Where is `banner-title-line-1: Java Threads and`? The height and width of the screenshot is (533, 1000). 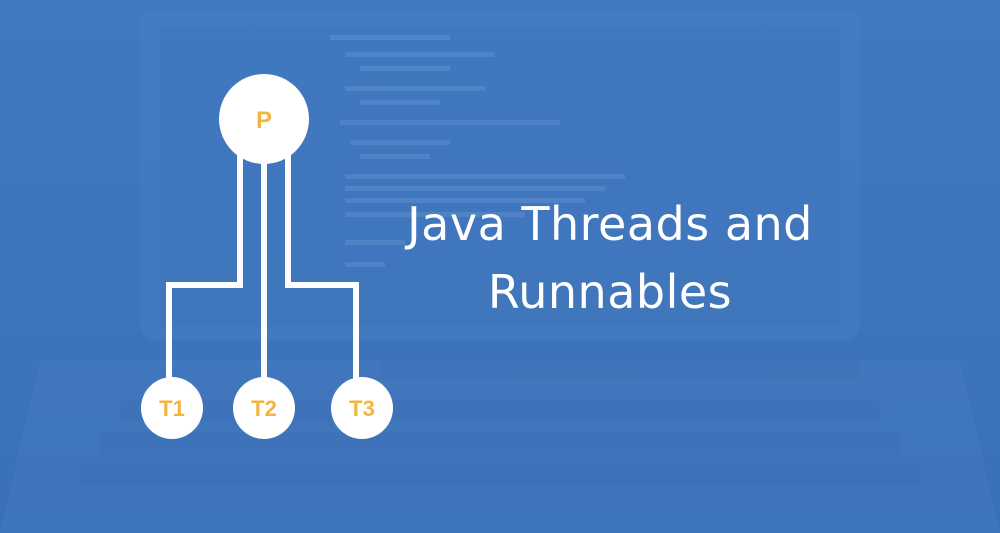
banner-title-line-1: Java Threads and is located at coordinates (610, 224).